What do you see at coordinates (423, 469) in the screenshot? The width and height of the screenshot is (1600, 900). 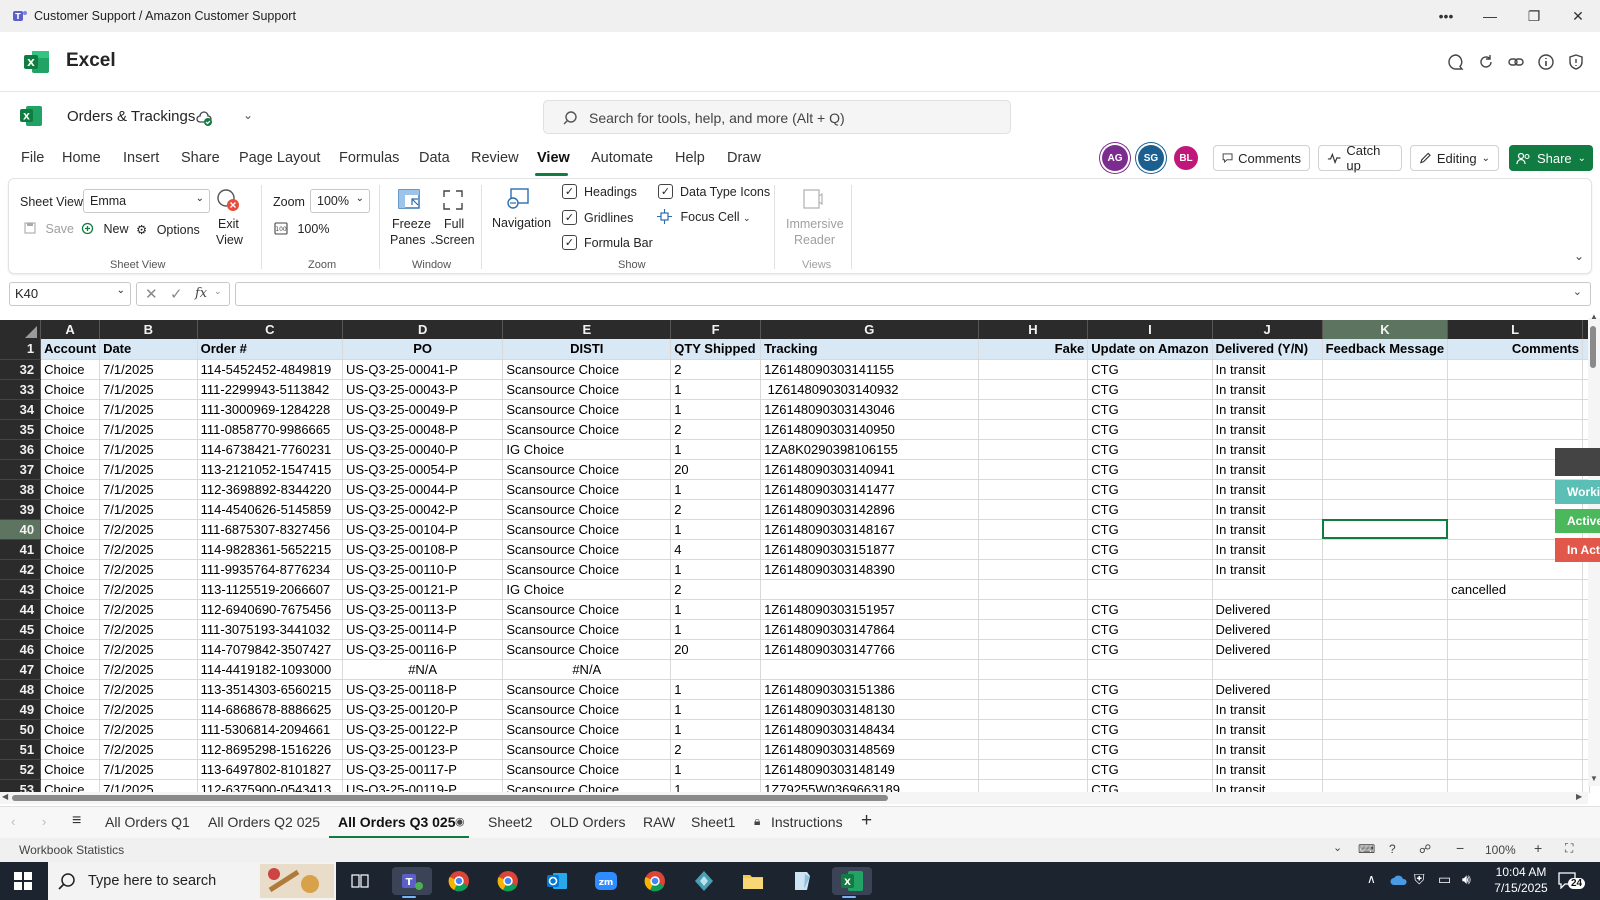 I see `cell: US-Q3-25-00054-P` at bounding box center [423, 469].